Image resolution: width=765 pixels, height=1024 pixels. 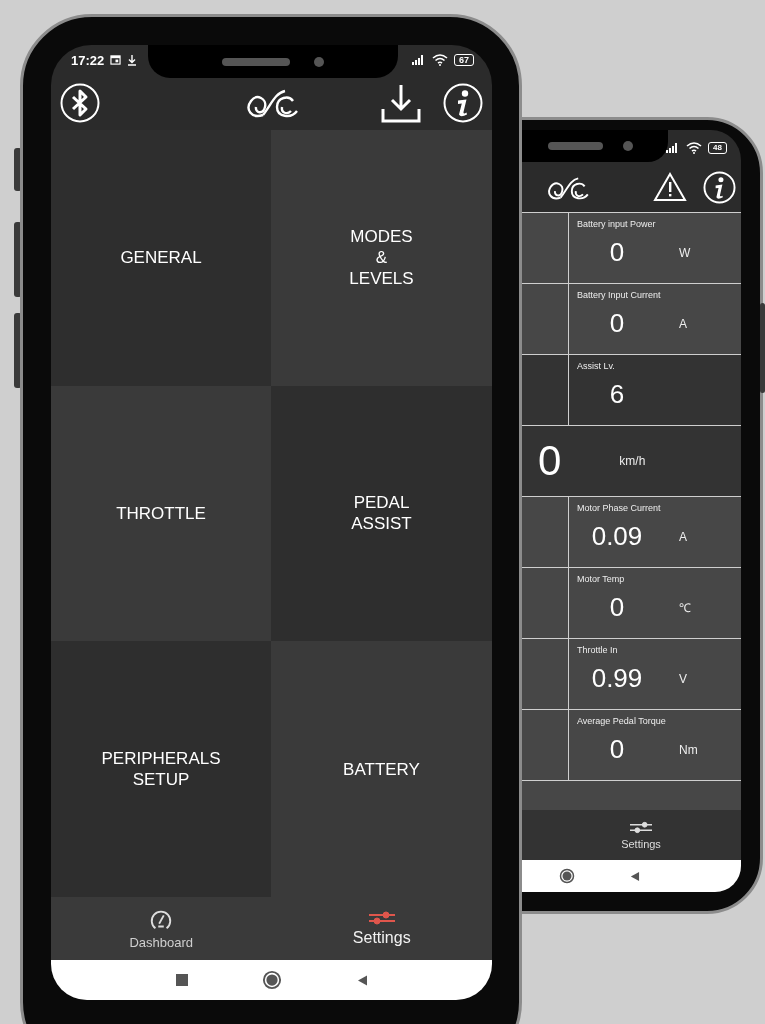 I want to click on bluetooth-icon, so click(x=80, y=102).